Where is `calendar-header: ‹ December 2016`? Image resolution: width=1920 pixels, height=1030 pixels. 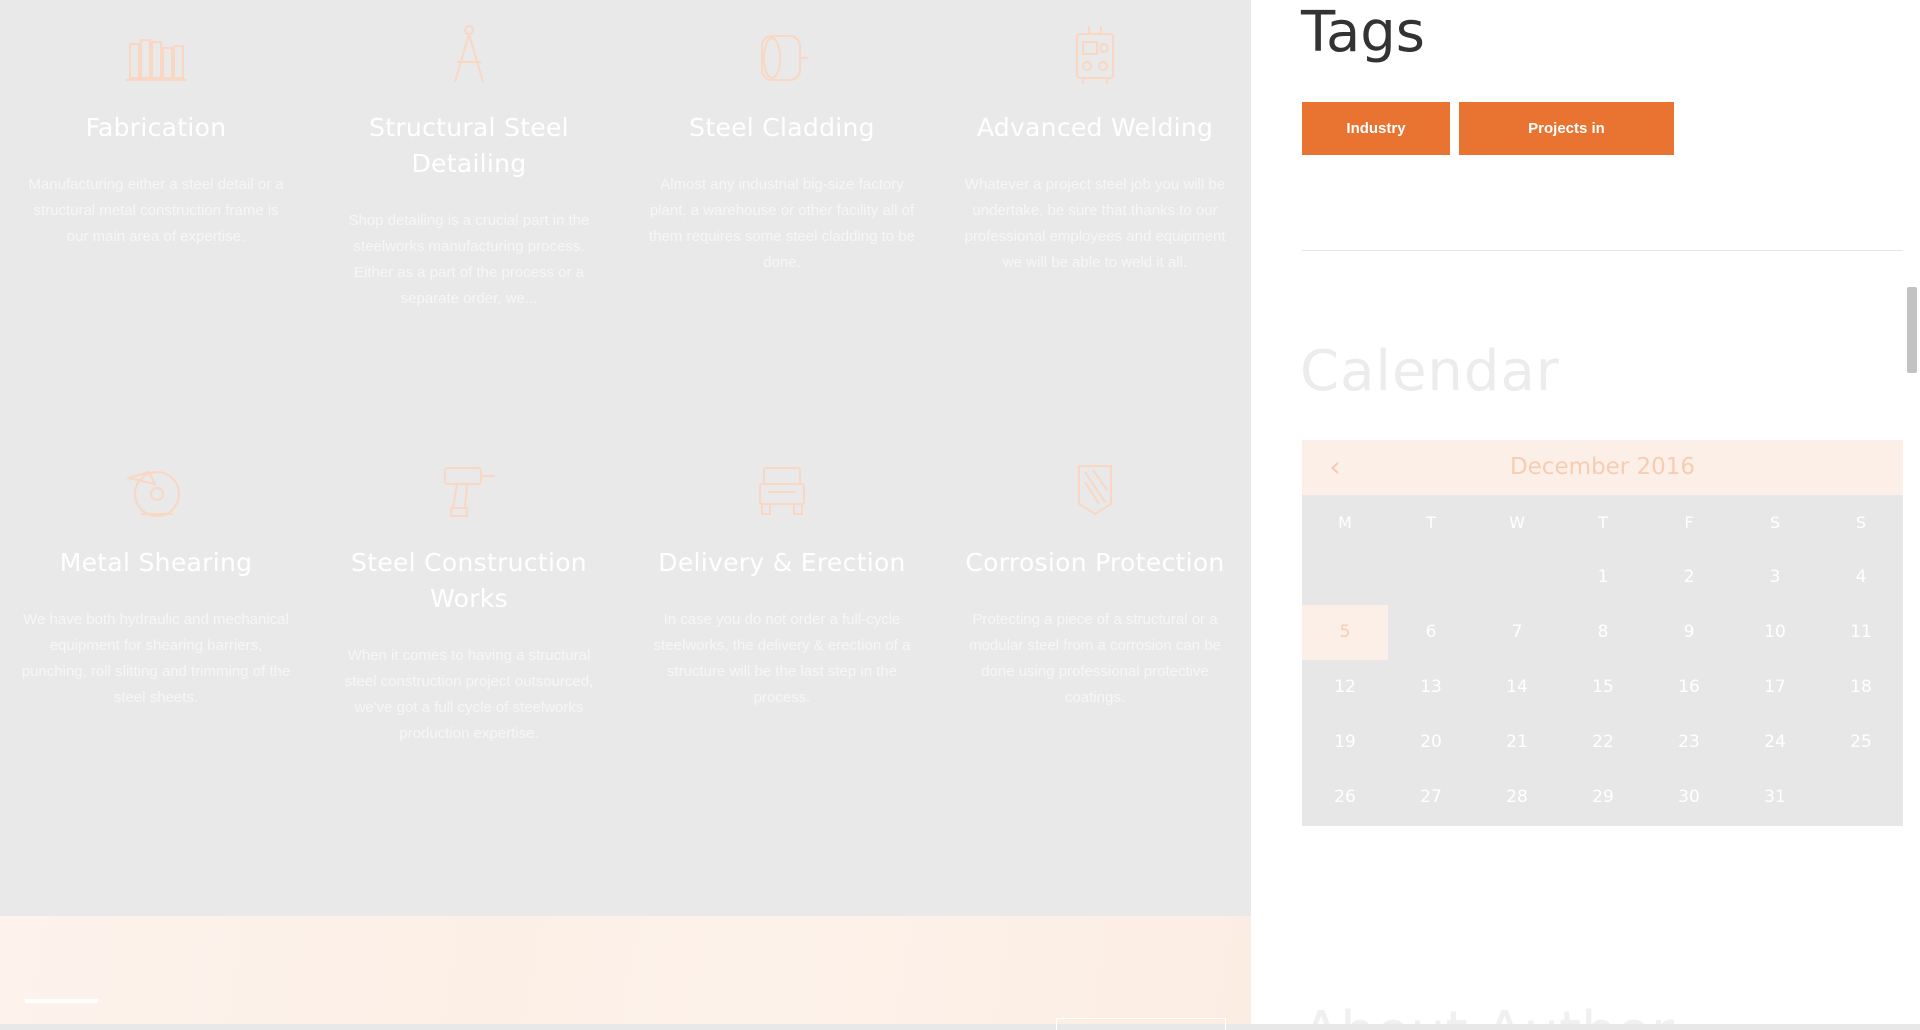 calendar-header: ‹ December 2016 is located at coordinates (1602, 467).